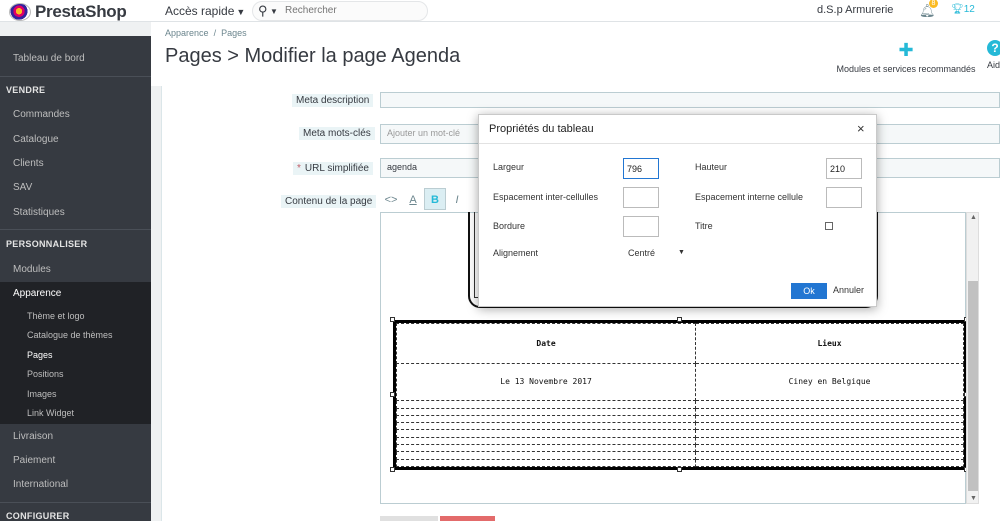 This screenshot has height=521, width=1000. What do you see at coordinates (973, 217) in the screenshot?
I see `scroll-up-icon: ▲` at bounding box center [973, 217].